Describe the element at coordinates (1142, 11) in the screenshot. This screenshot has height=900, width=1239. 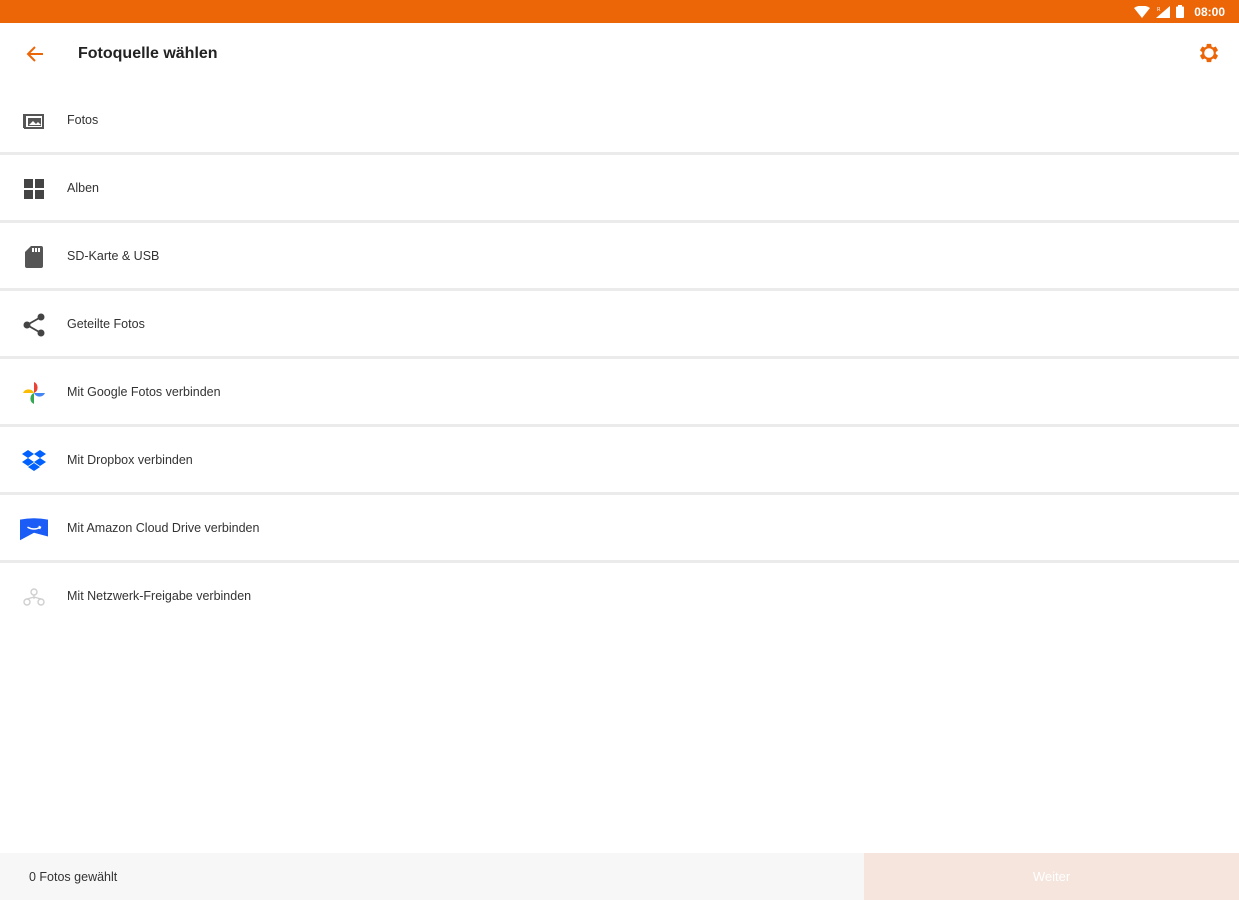
I see `wifi-icon` at that location.